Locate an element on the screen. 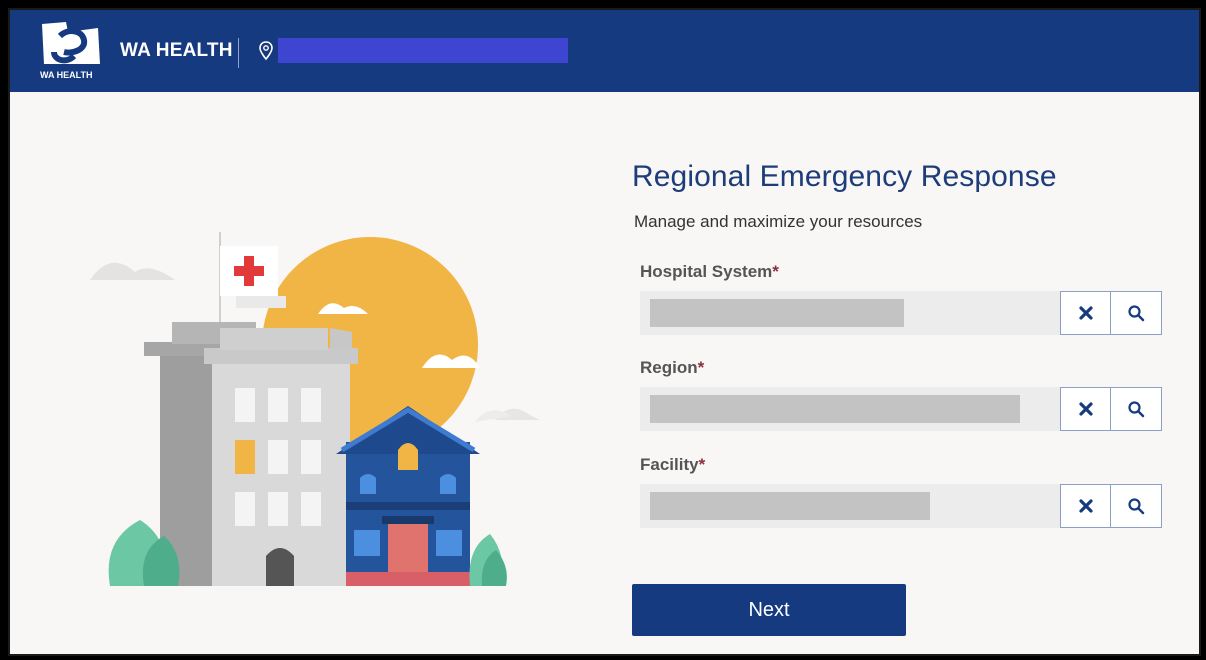  region-field is located at coordinates (901, 409).